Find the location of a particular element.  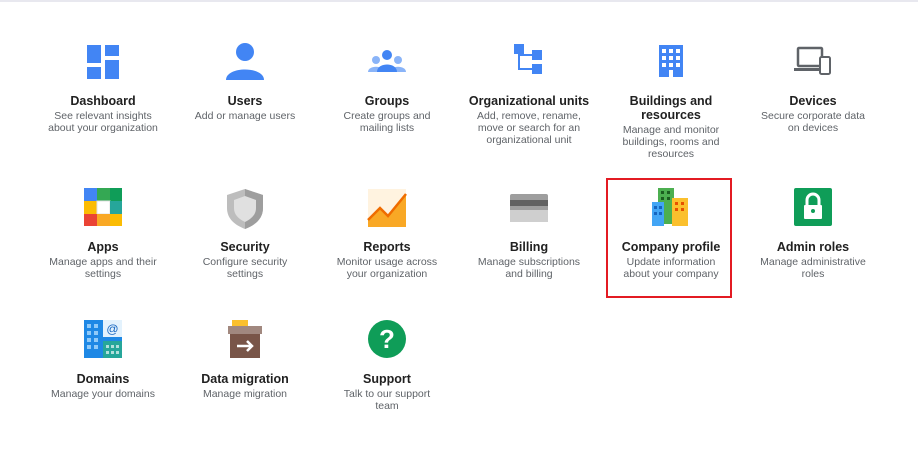

tile-description: Add or manage users is located at coordinates (245, 116).